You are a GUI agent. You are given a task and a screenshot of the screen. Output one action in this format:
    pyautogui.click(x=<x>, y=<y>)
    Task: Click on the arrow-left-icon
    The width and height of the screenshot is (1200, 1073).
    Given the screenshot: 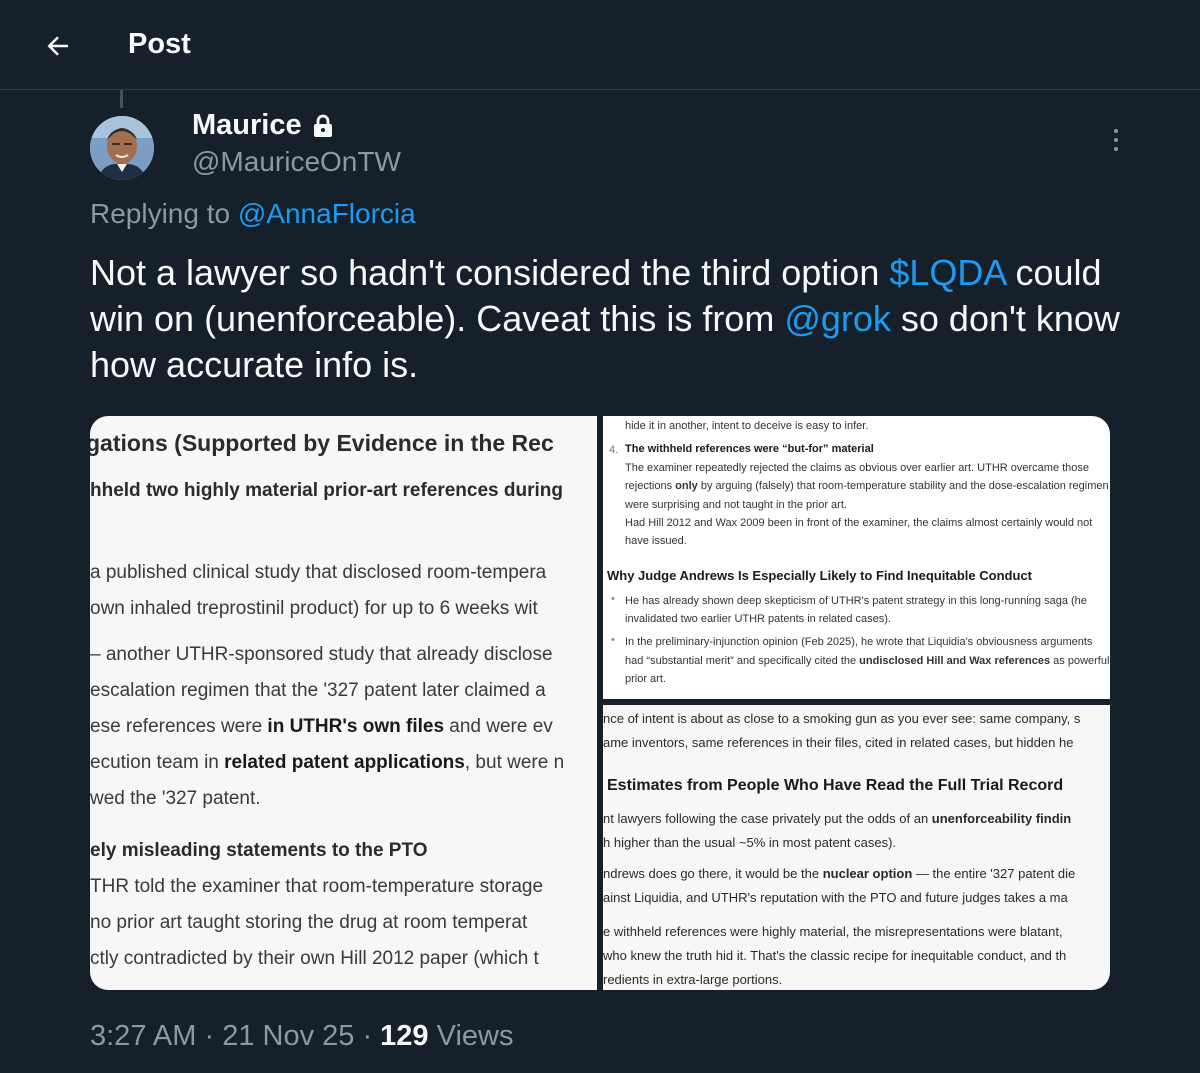 What is the action you would take?
    pyautogui.click(x=57, y=46)
    